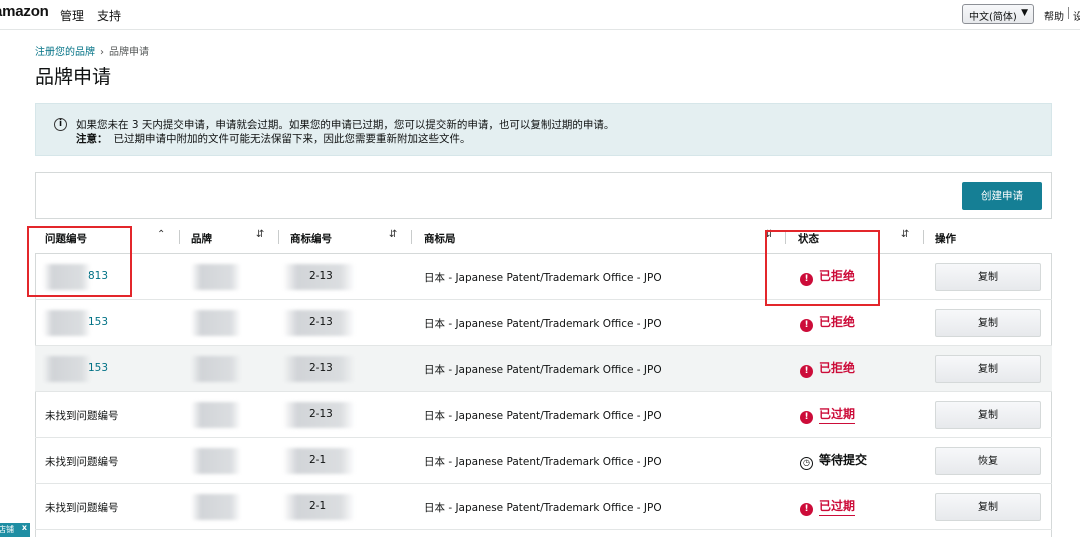  What do you see at coordinates (109, 15) in the screenshot?
I see `nav-support-link: 支持` at bounding box center [109, 15].